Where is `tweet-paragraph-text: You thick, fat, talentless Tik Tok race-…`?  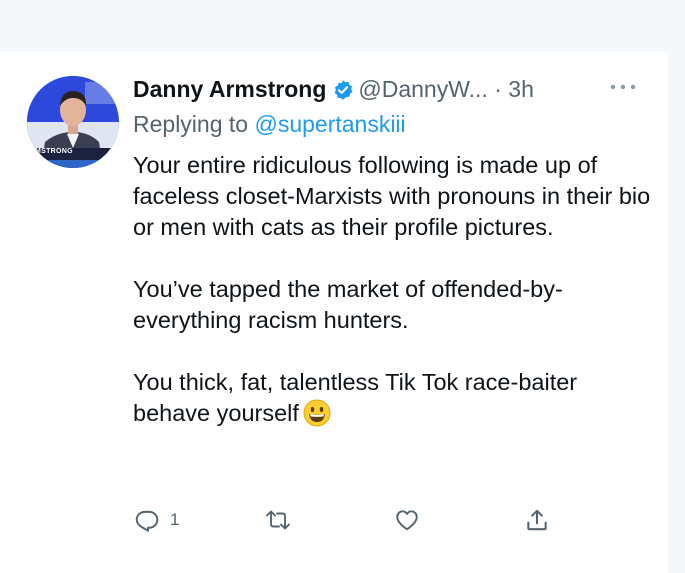 tweet-paragraph-text: You thick, fat, talentless Tik Tok race-… is located at coordinates (355, 397).